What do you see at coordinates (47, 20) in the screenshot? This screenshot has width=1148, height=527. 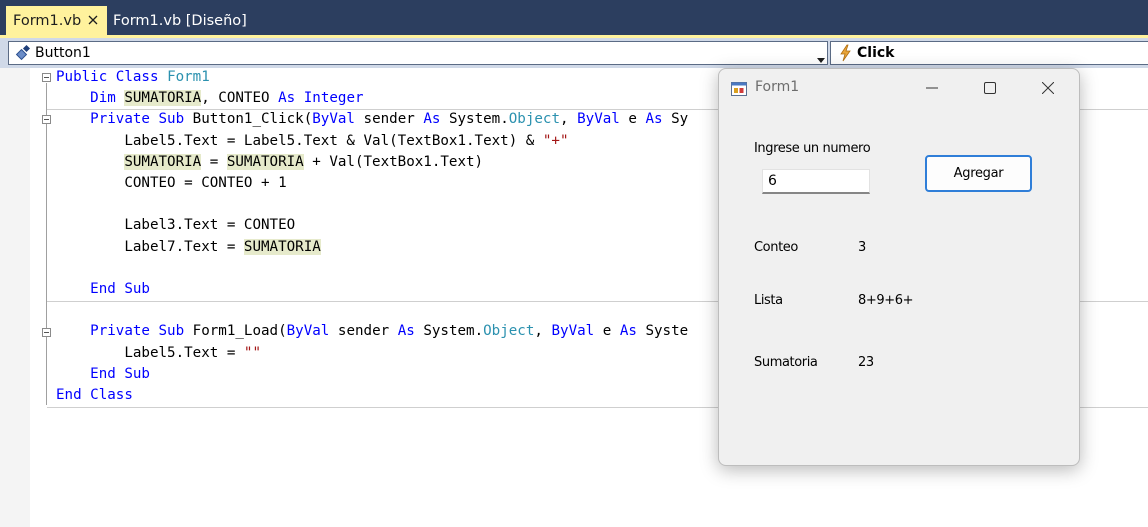 I see `tab-label: Form1.vb` at bounding box center [47, 20].